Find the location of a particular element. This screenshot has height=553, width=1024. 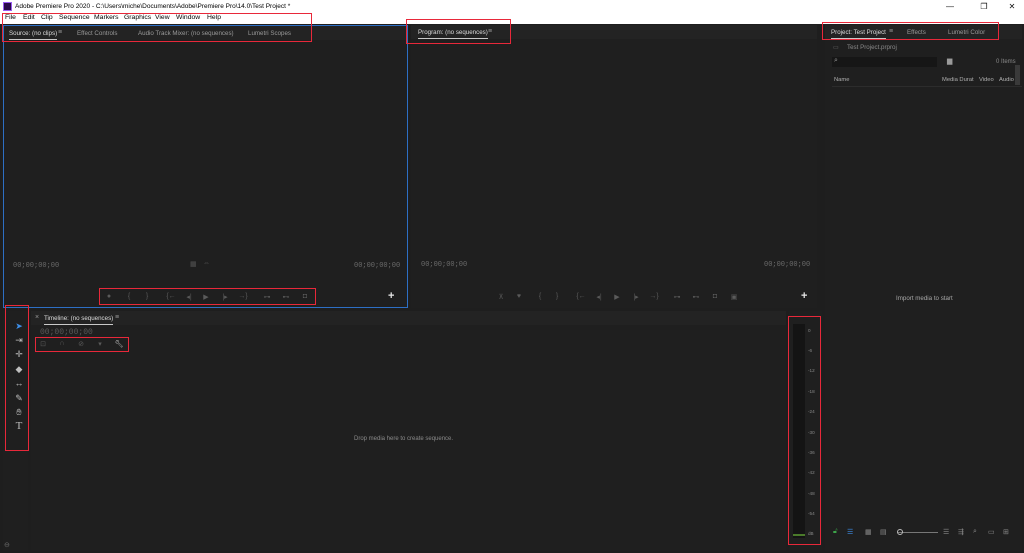

menu-clip: Clip is located at coordinates (47, 17).